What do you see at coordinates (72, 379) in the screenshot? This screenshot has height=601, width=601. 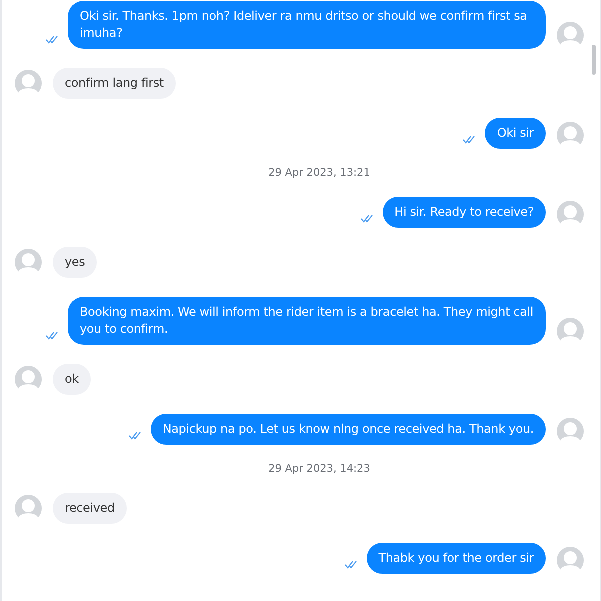 I see `message-bubble: ok` at bounding box center [72, 379].